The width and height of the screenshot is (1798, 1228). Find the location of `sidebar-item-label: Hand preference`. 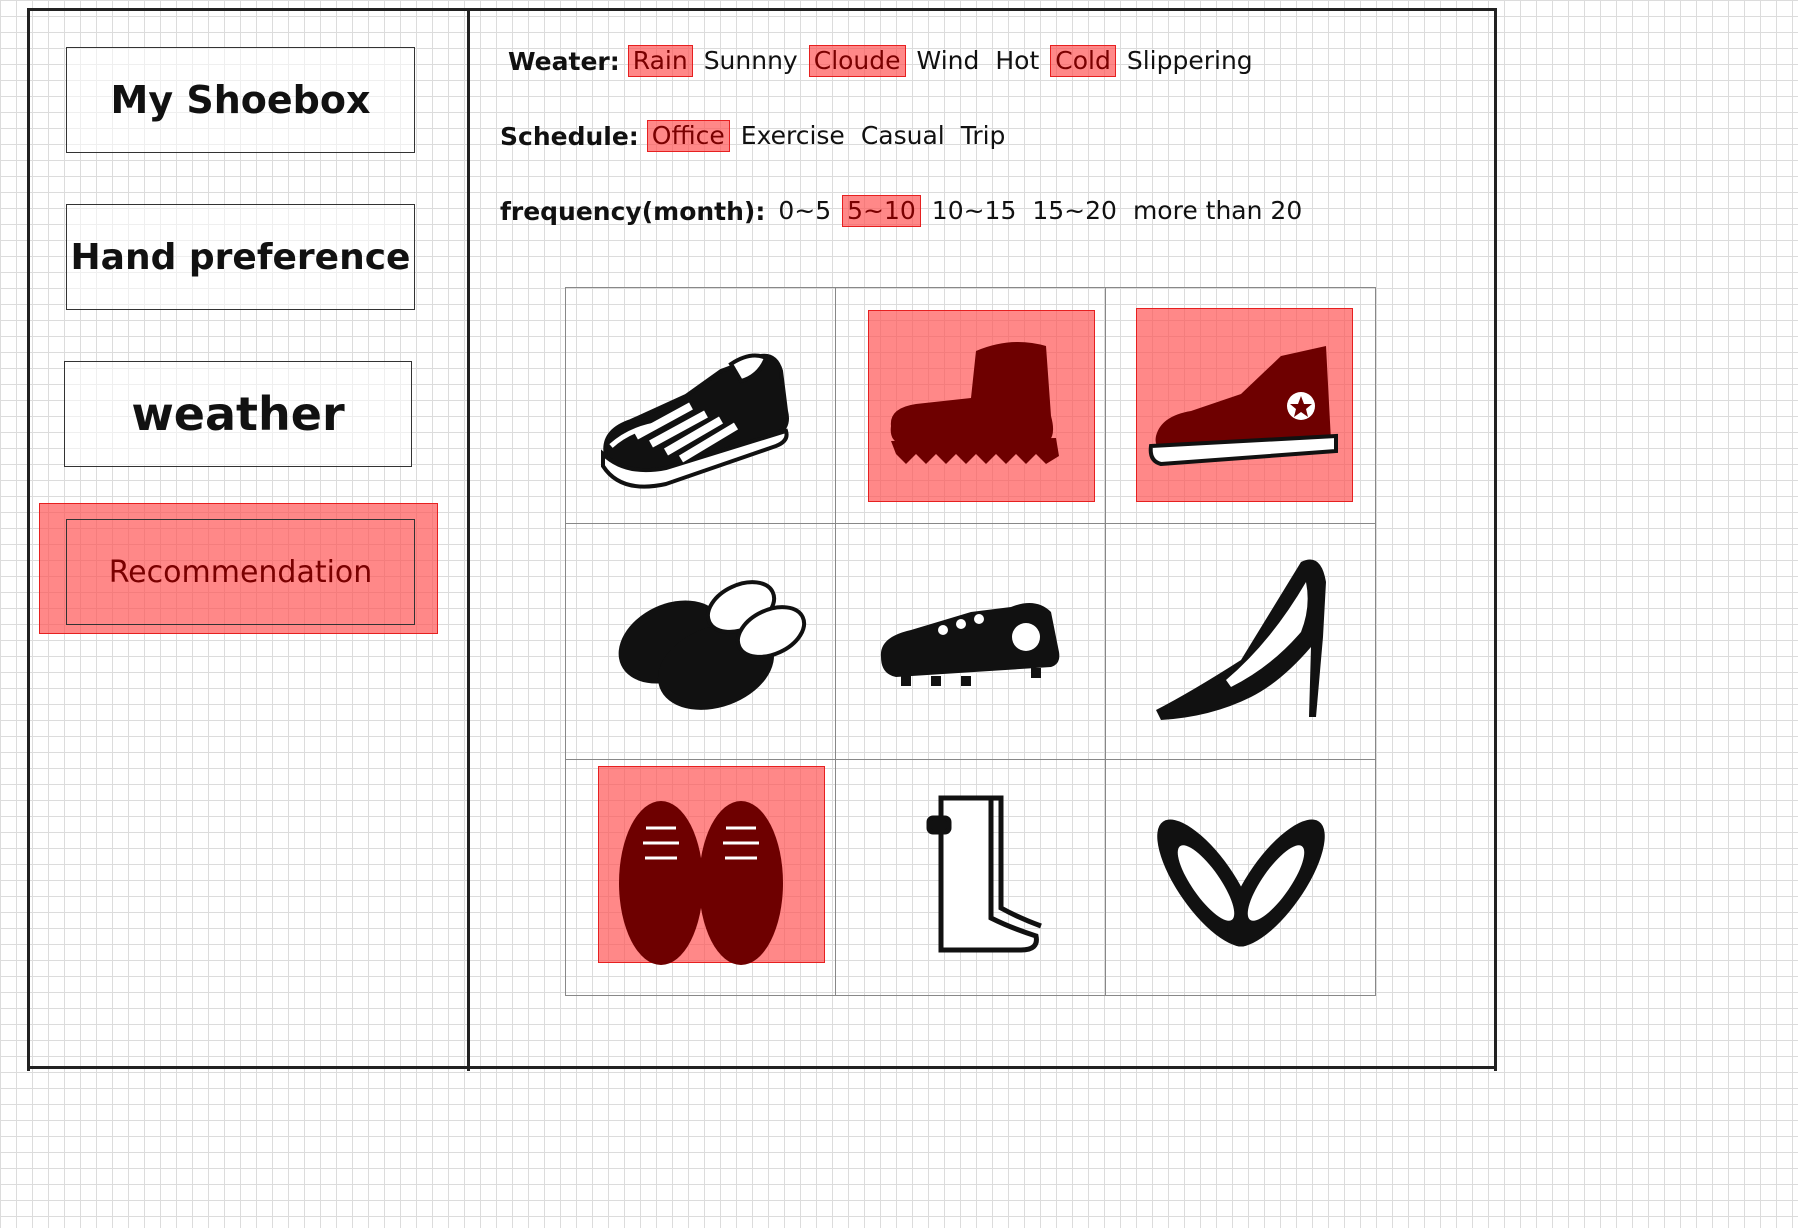

sidebar-item-label: Hand preference is located at coordinates (240, 257).